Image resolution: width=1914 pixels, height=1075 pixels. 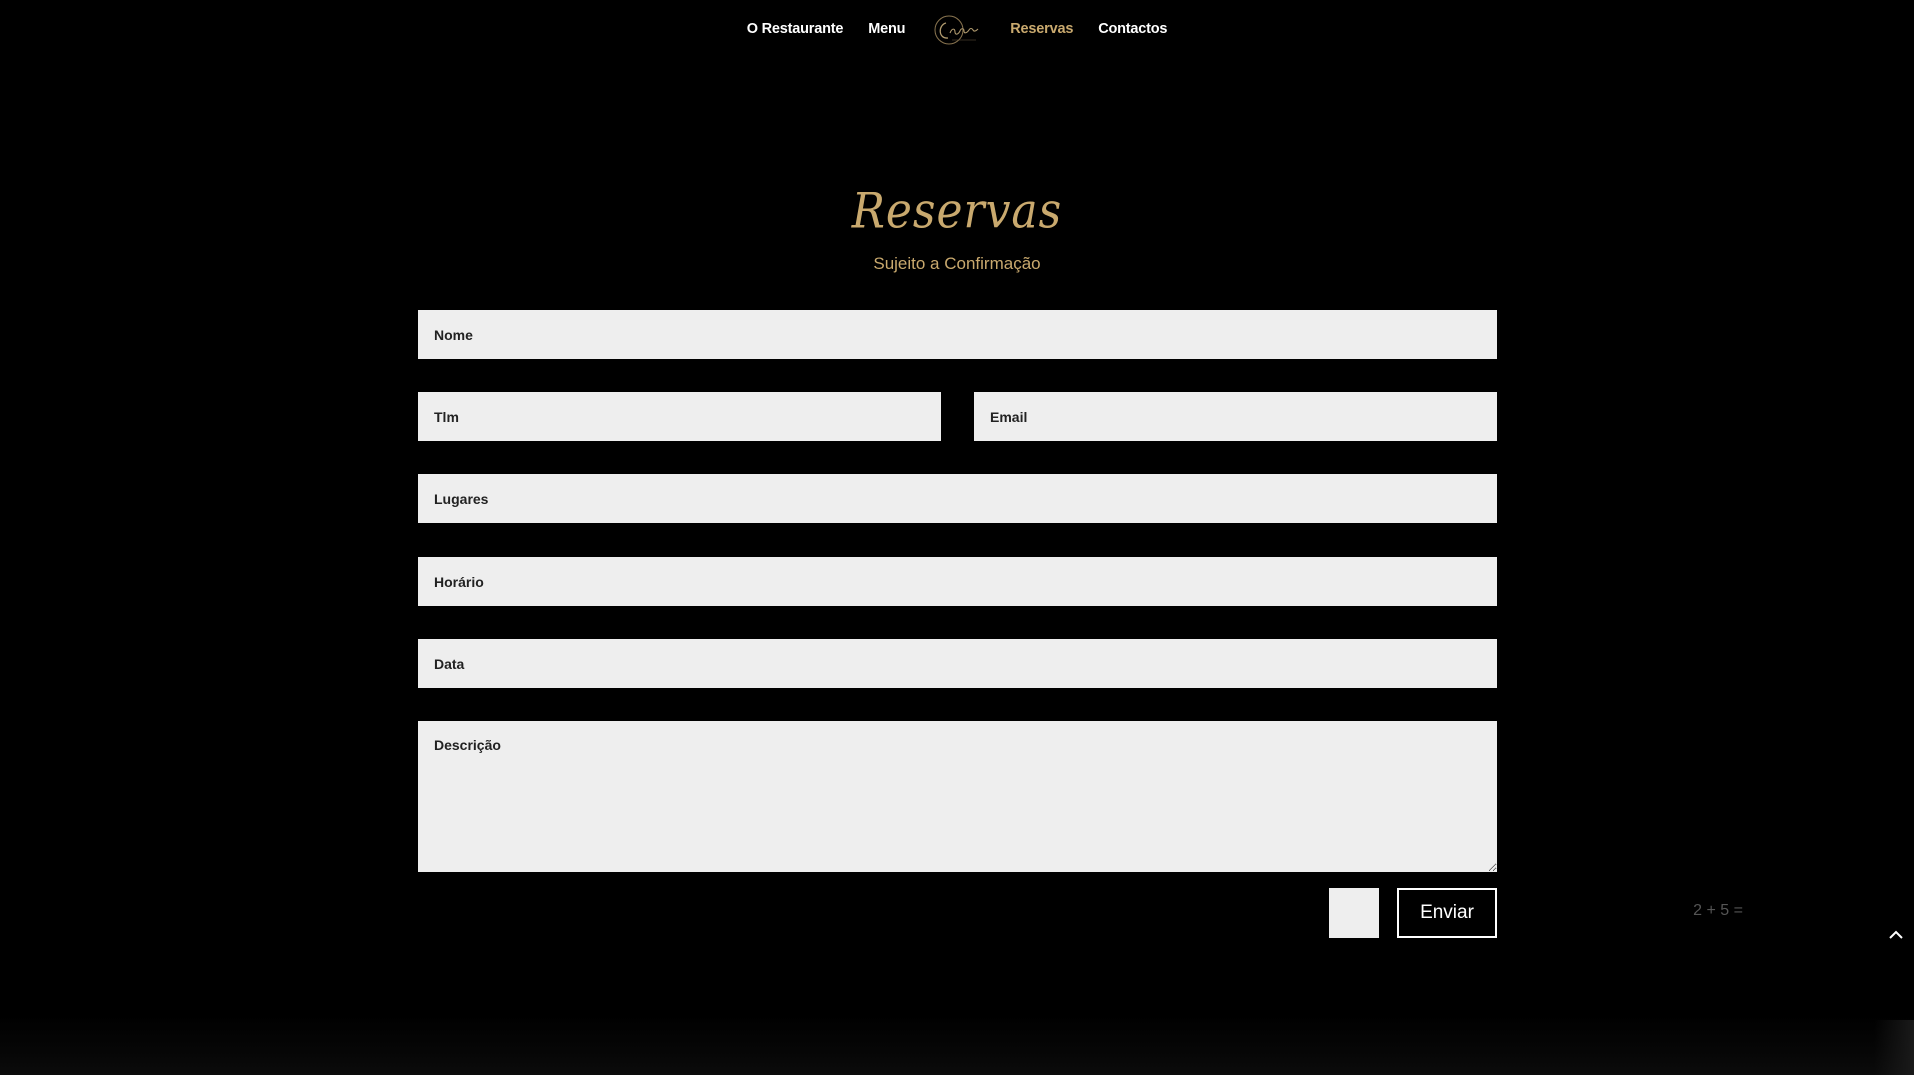 I want to click on nav-item-contactos: Contactos, so click(x=1132, y=29).